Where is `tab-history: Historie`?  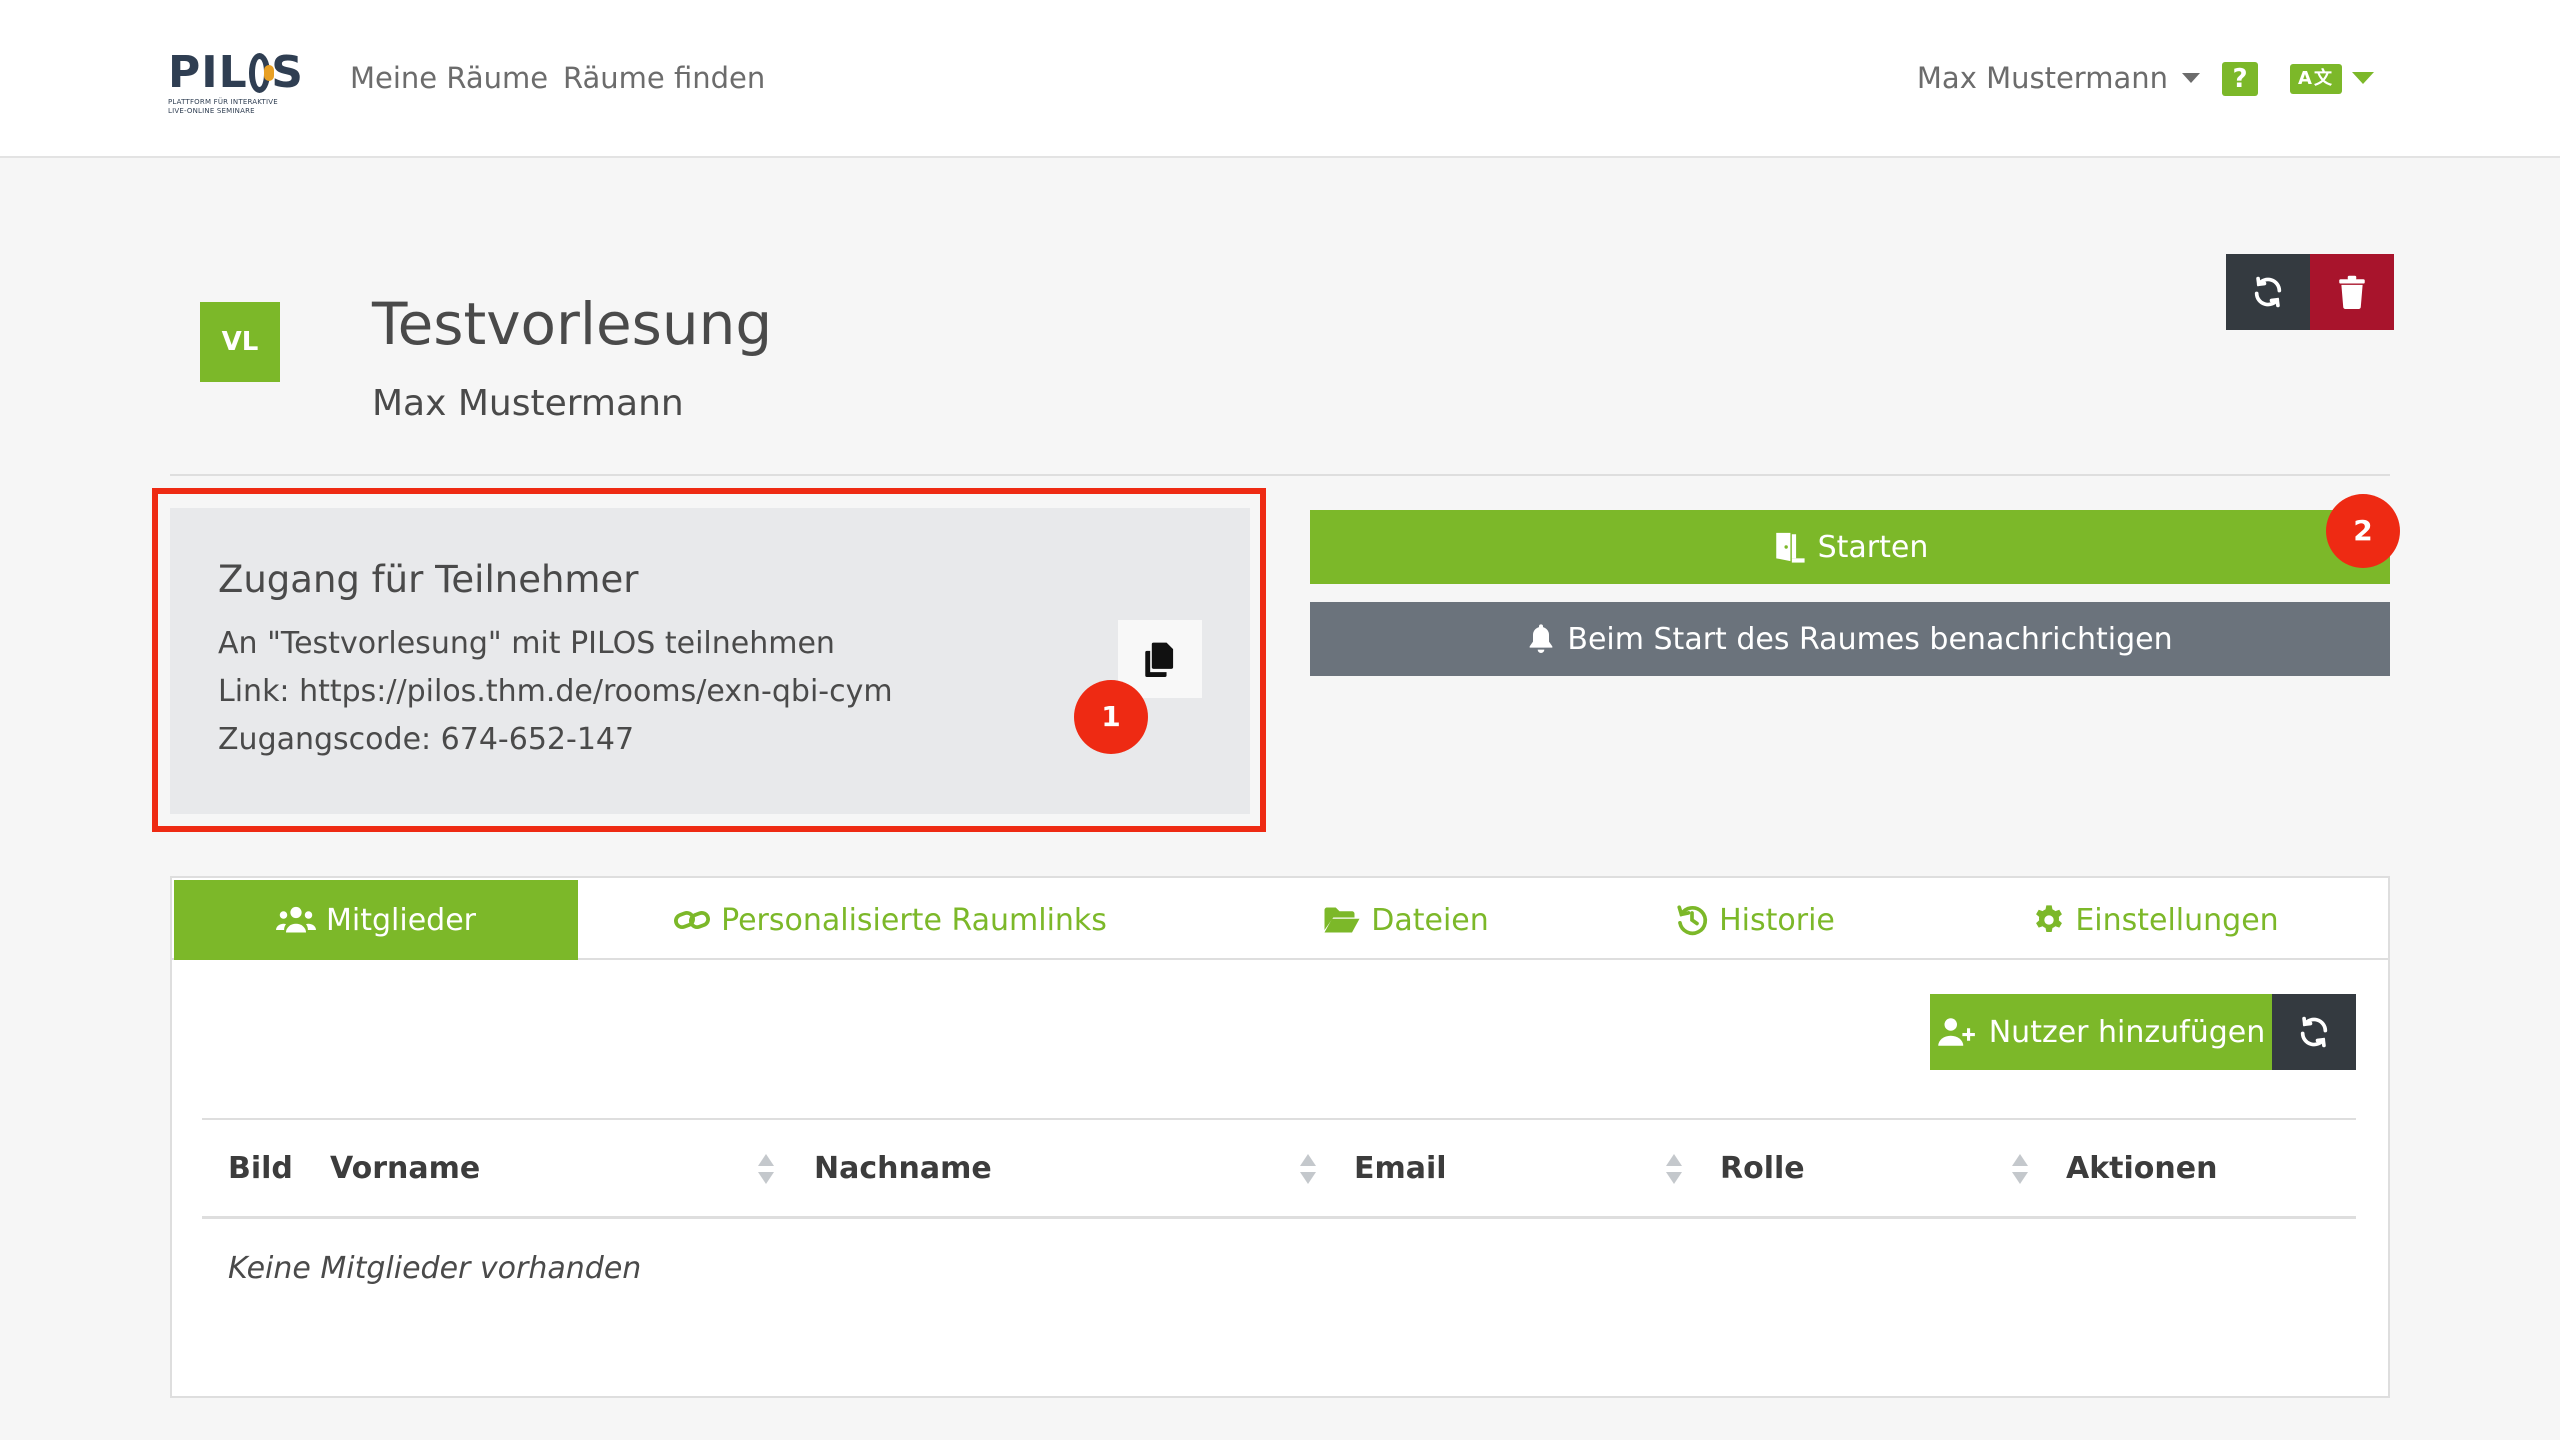 tab-history: Historie is located at coordinates (1755, 920).